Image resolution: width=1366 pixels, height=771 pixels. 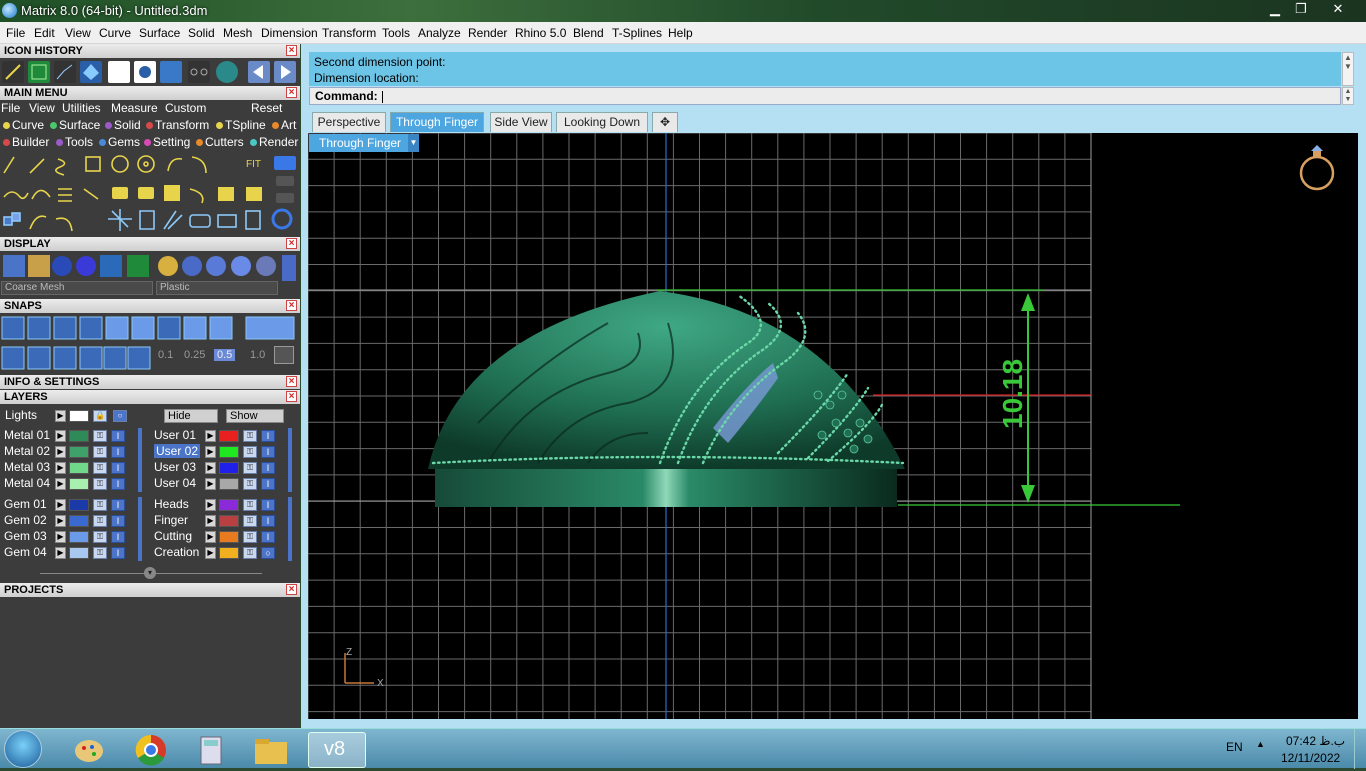 What do you see at coordinates (44, 33) in the screenshot?
I see `menu-edit: Edit` at bounding box center [44, 33].